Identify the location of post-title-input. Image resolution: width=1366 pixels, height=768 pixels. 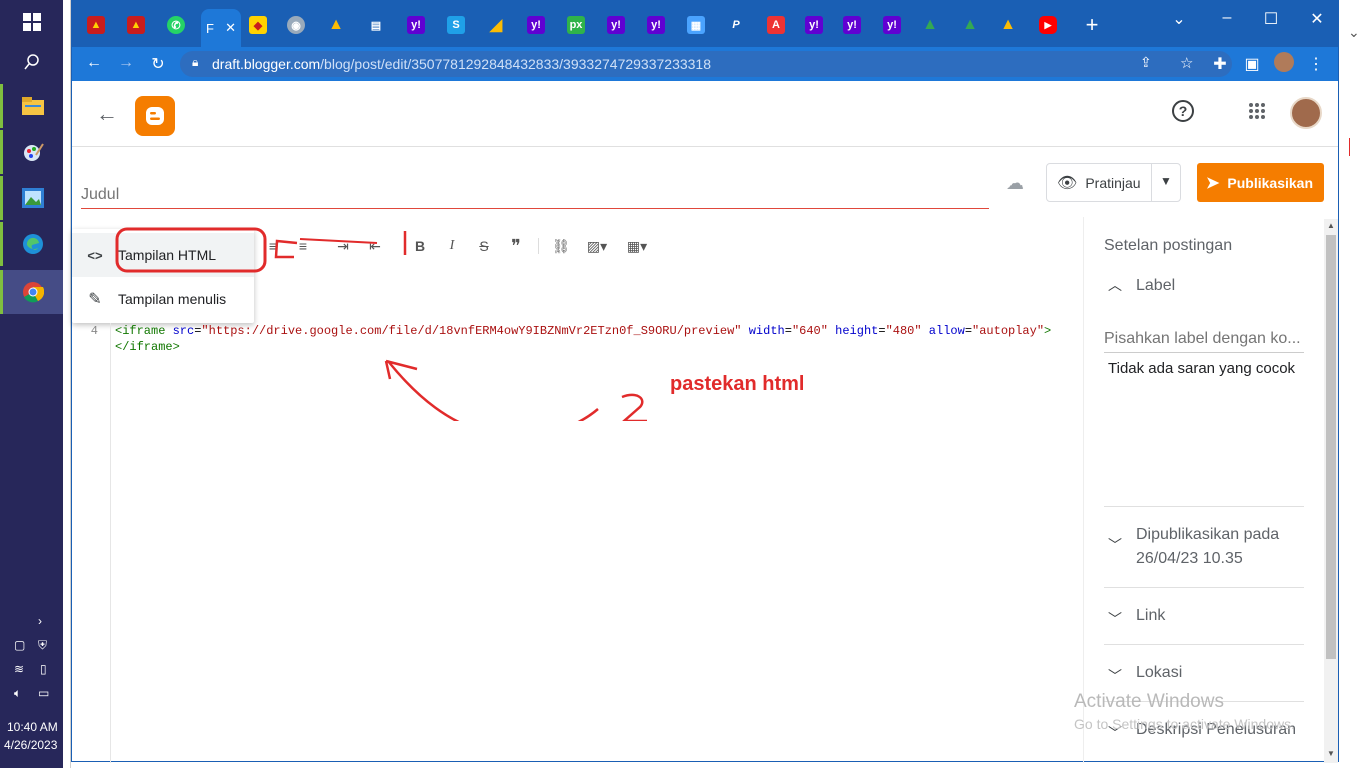
(535, 195).